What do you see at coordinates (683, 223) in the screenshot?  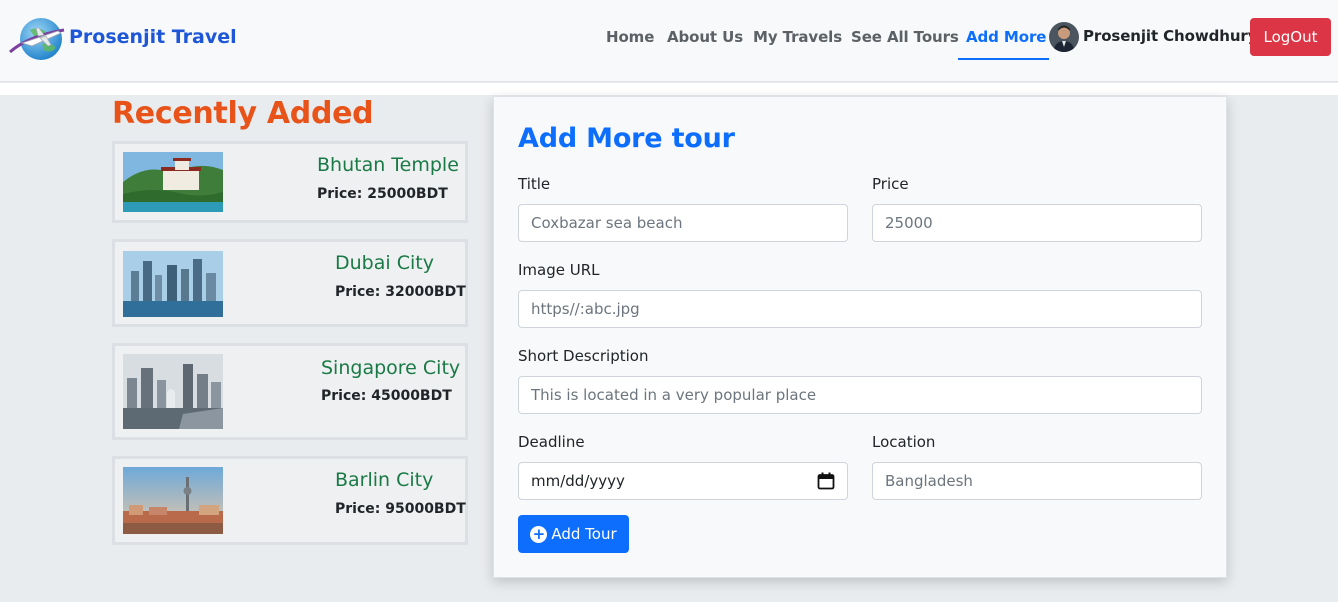 I see `title-input` at bounding box center [683, 223].